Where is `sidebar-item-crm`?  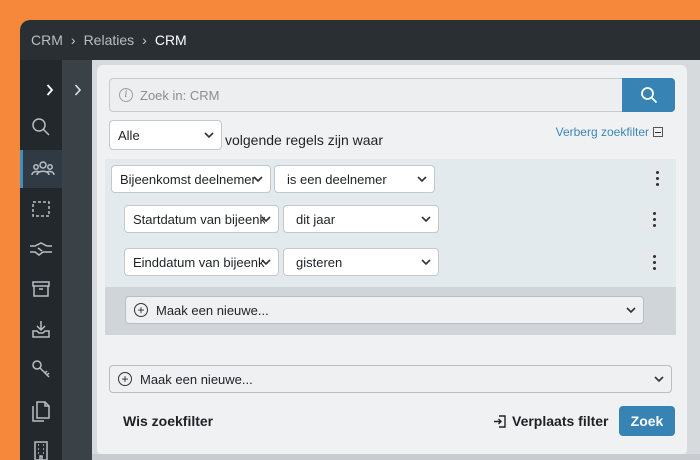
sidebar-item-crm is located at coordinates (41, 169).